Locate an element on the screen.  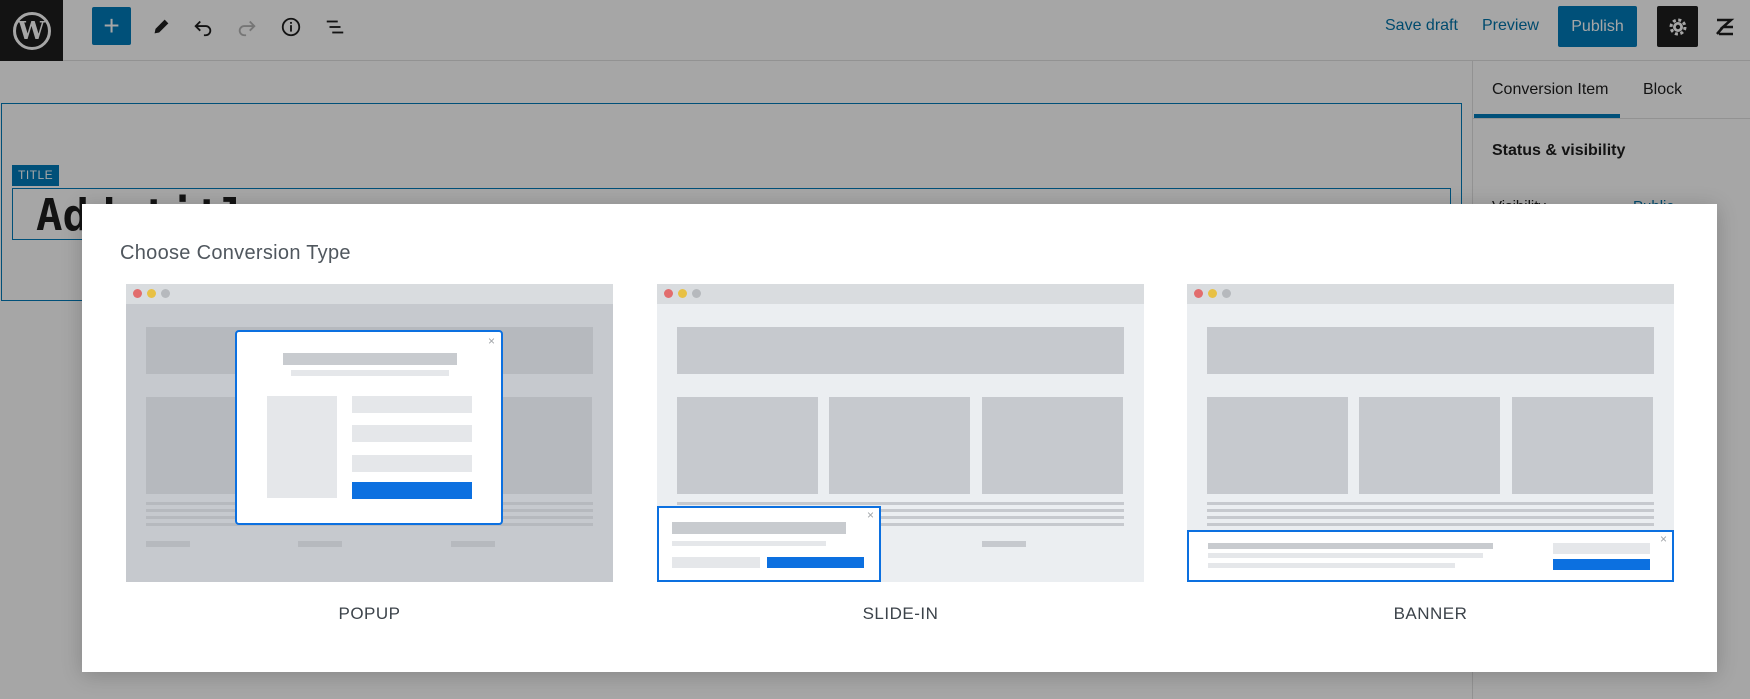
popup-window: × is located at coordinates (369, 427).